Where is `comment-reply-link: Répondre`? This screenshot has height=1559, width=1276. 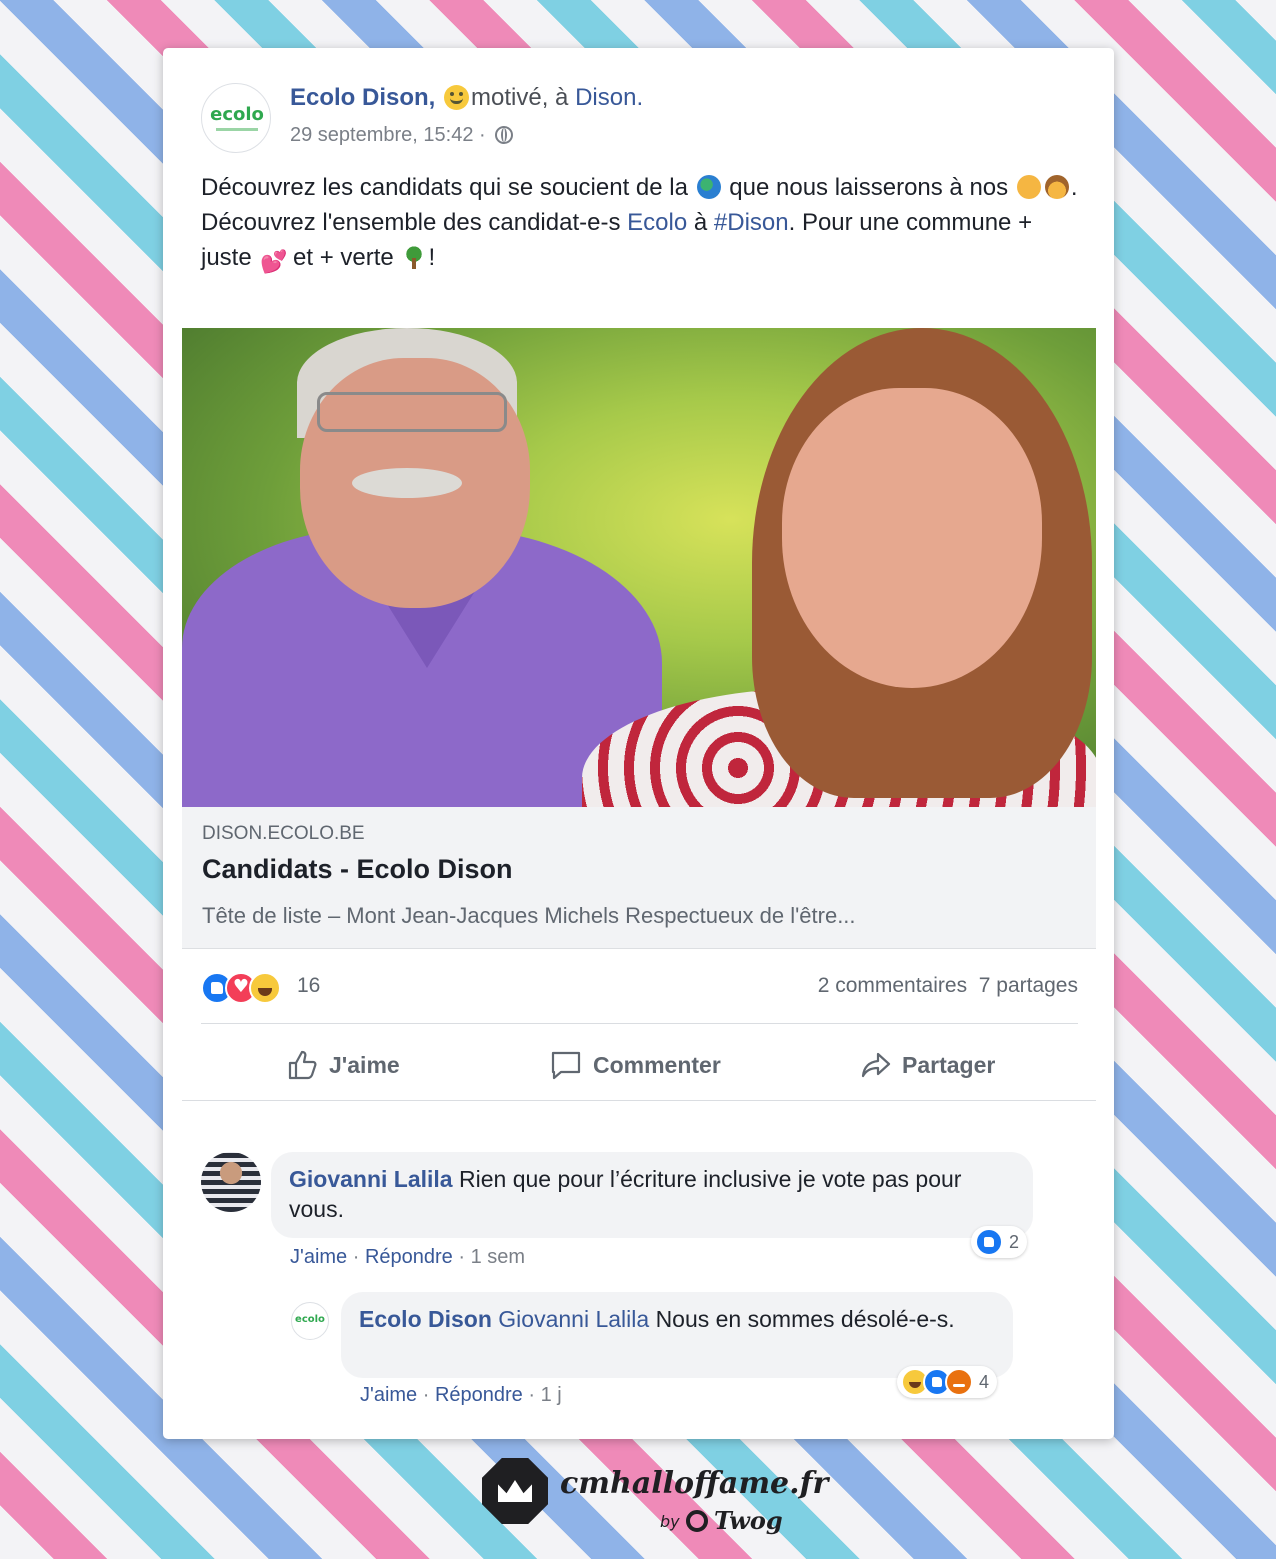 comment-reply-link: Répondre is located at coordinates (409, 1257).